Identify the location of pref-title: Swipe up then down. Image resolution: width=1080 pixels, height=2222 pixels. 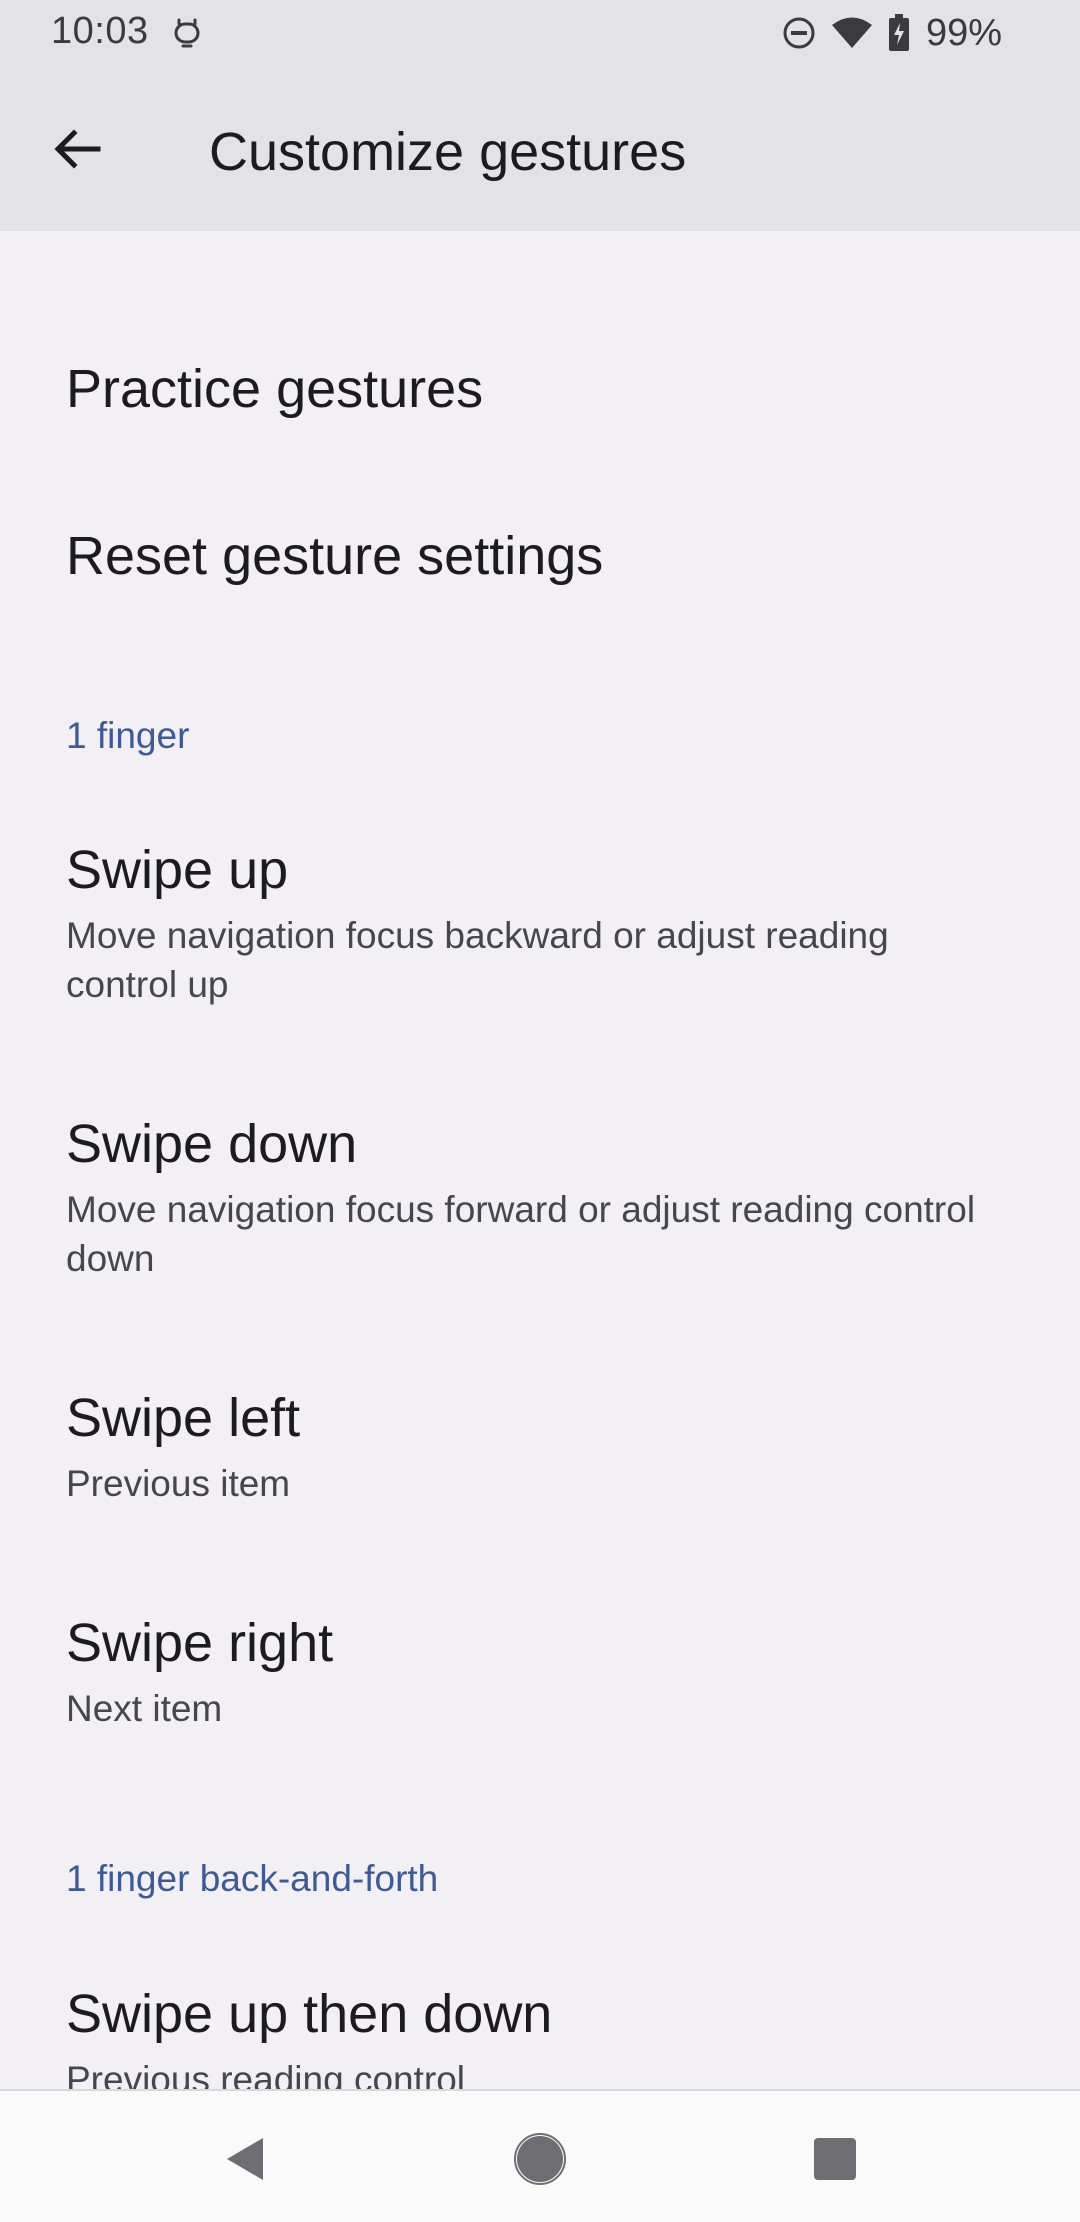
(309, 2014).